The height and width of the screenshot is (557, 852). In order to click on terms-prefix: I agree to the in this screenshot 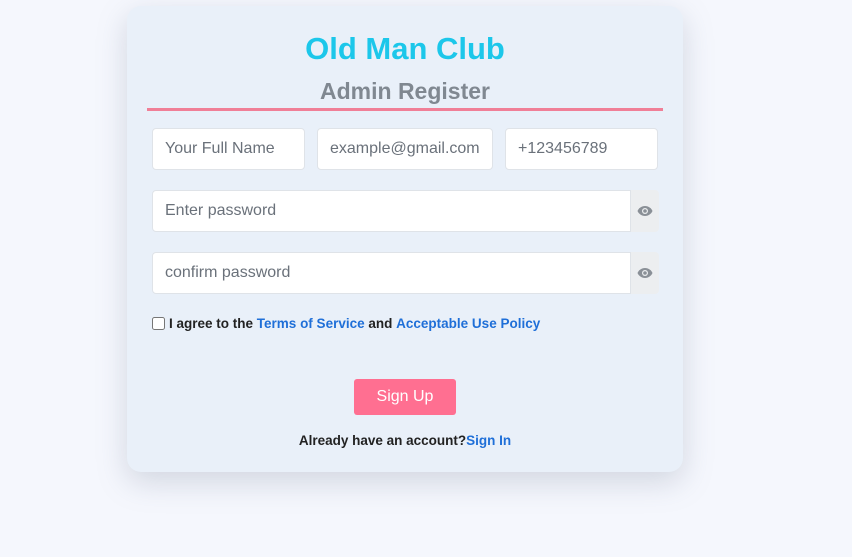, I will do `click(211, 323)`.